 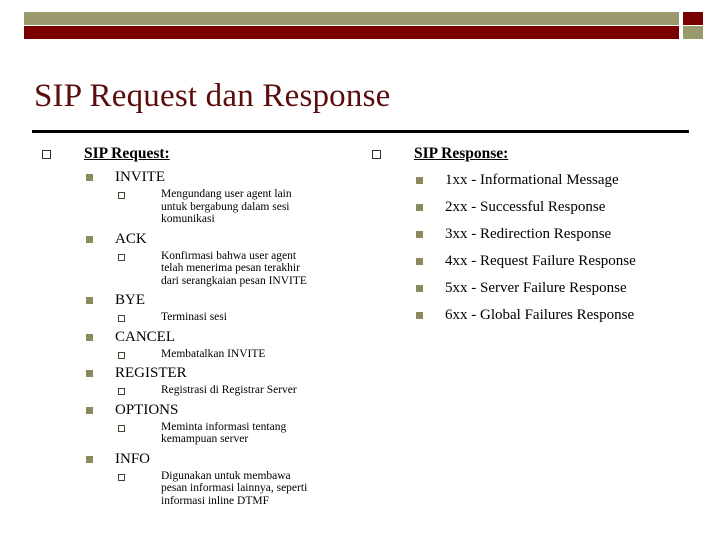 I want to click on header-square-olive, so click(x=693, y=32).